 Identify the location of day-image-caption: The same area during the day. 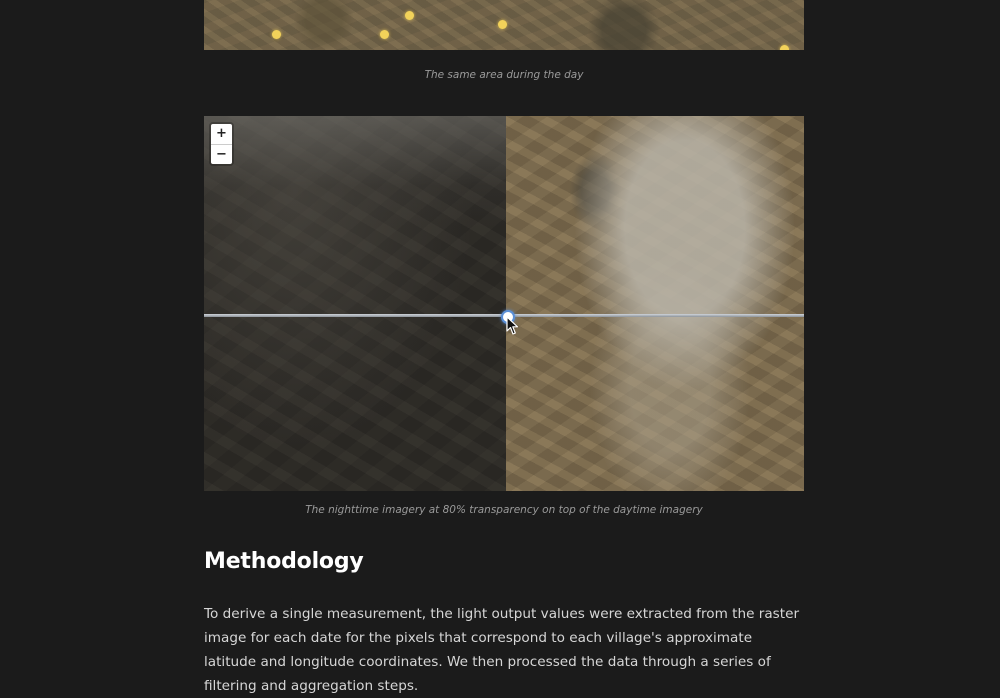
(504, 75).